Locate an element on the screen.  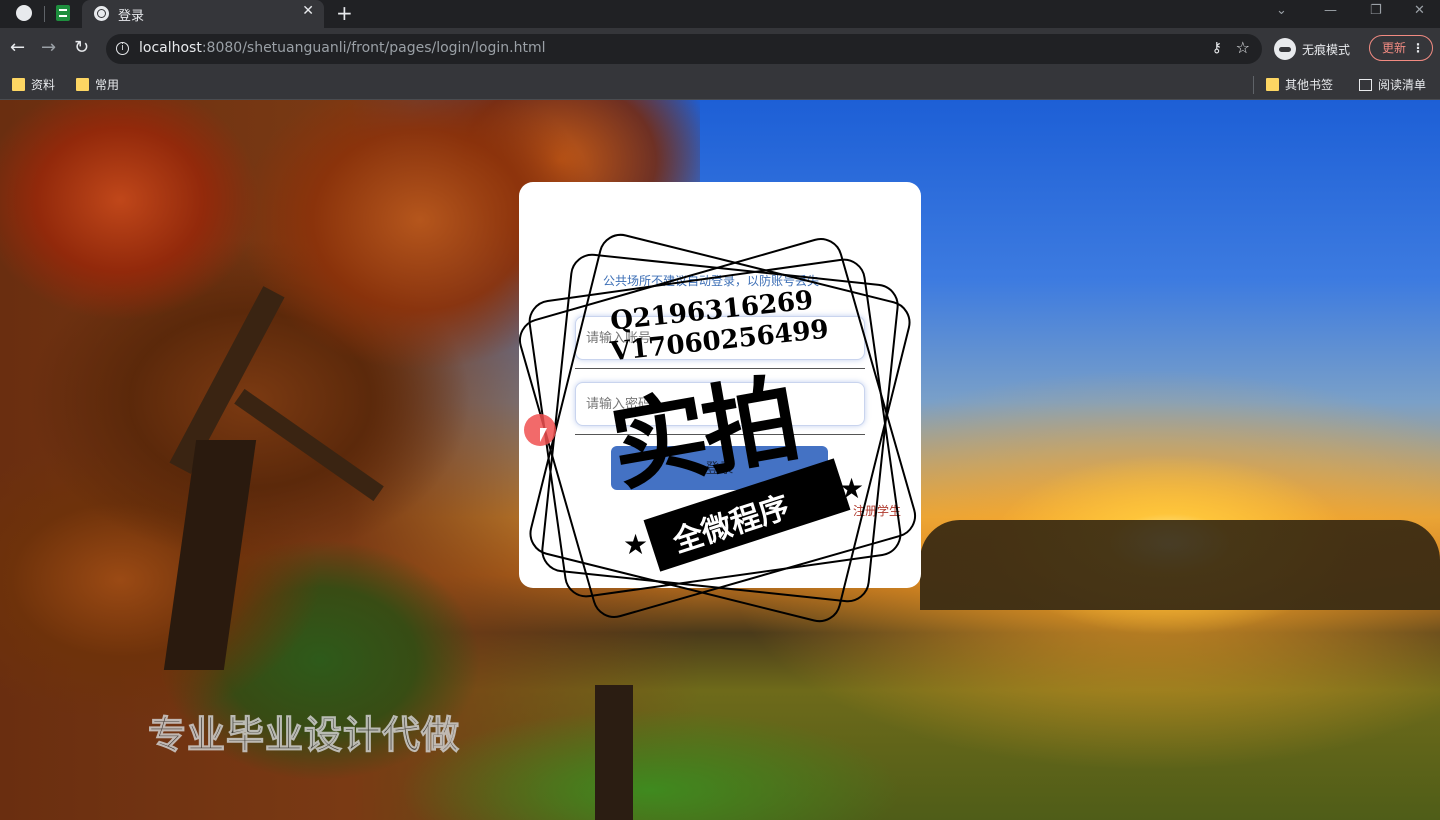
bookmark-label: 资料 is located at coordinates (43, 85).